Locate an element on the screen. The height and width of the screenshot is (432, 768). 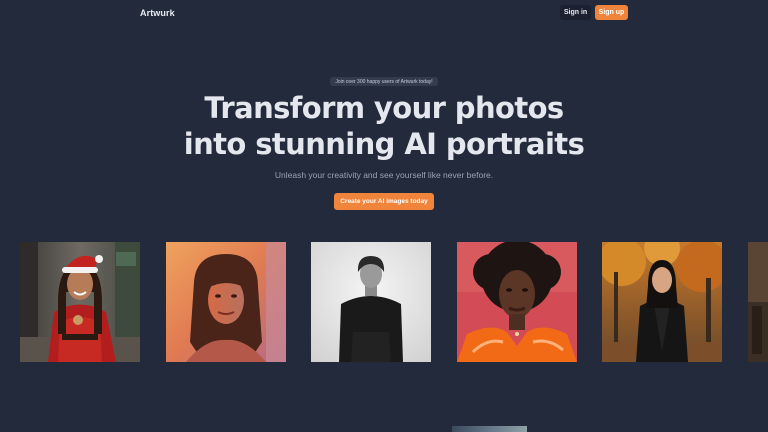
gallery-image-partial is located at coordinates (758, 302).